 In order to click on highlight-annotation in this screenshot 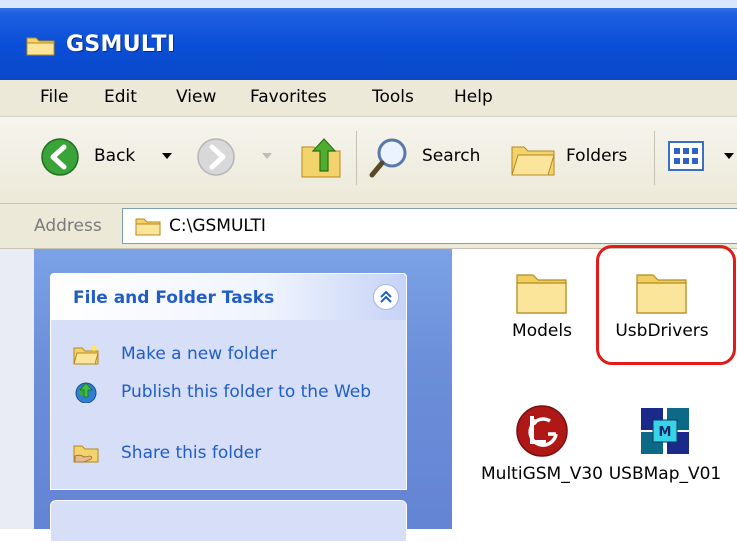, I will do `click(666, 305)`.